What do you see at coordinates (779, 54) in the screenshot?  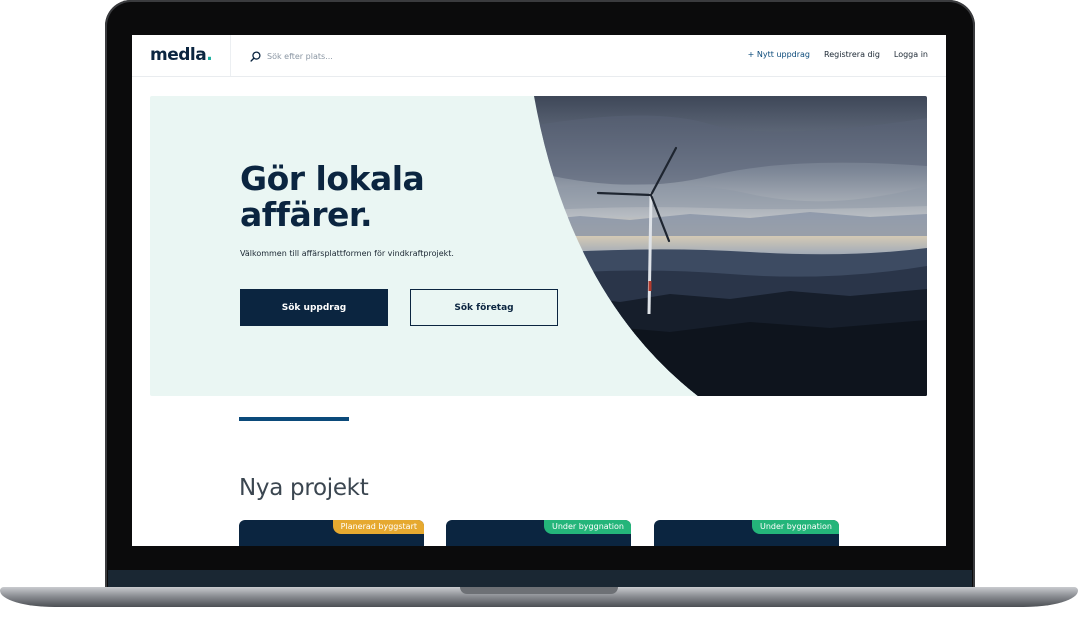 I see `new-assignment-link: + Nytt uppdrag` at bounding box center [779, 54].